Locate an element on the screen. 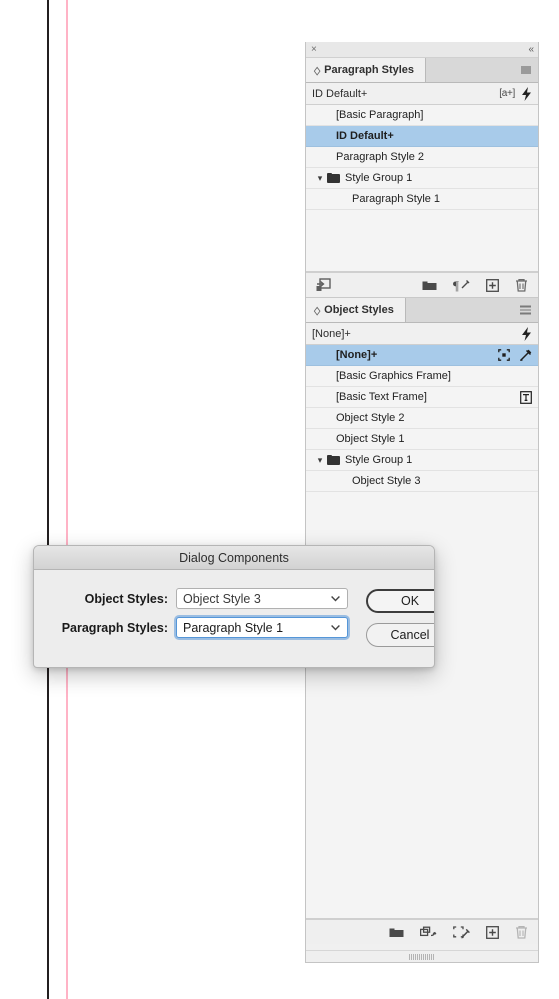 This screenshot has width=559, height=999. grip-lines-icon is located at coordinates (422, 956).